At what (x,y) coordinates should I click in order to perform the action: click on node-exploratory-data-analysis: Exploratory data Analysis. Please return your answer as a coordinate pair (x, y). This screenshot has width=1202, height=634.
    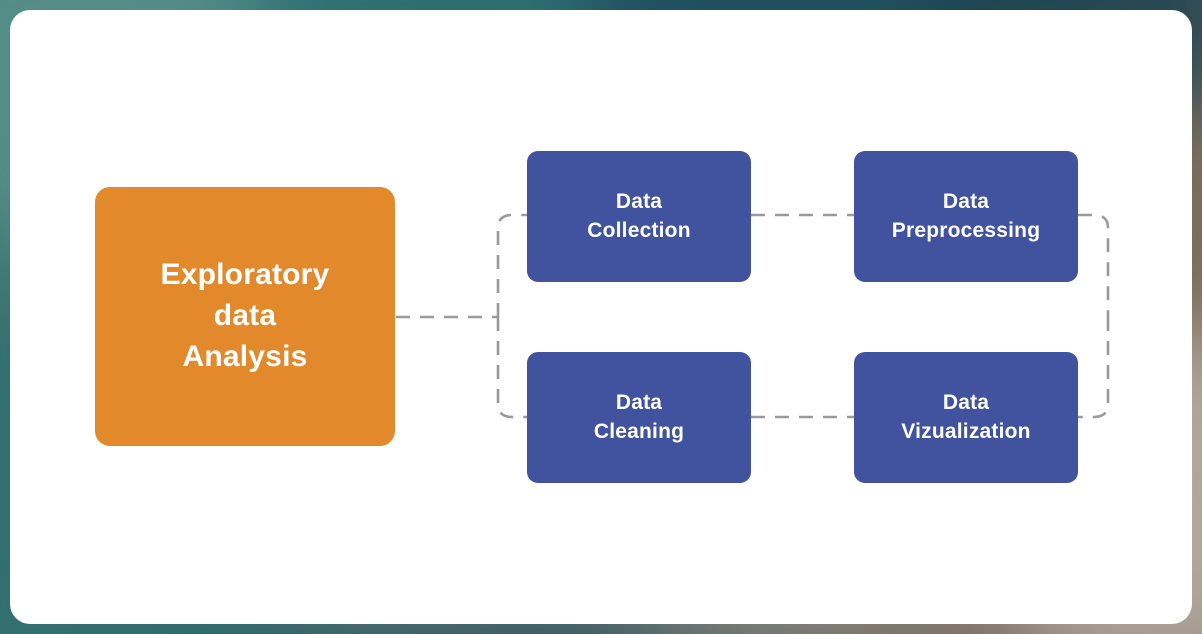
    Looking at the image, I should click on (245, 316).